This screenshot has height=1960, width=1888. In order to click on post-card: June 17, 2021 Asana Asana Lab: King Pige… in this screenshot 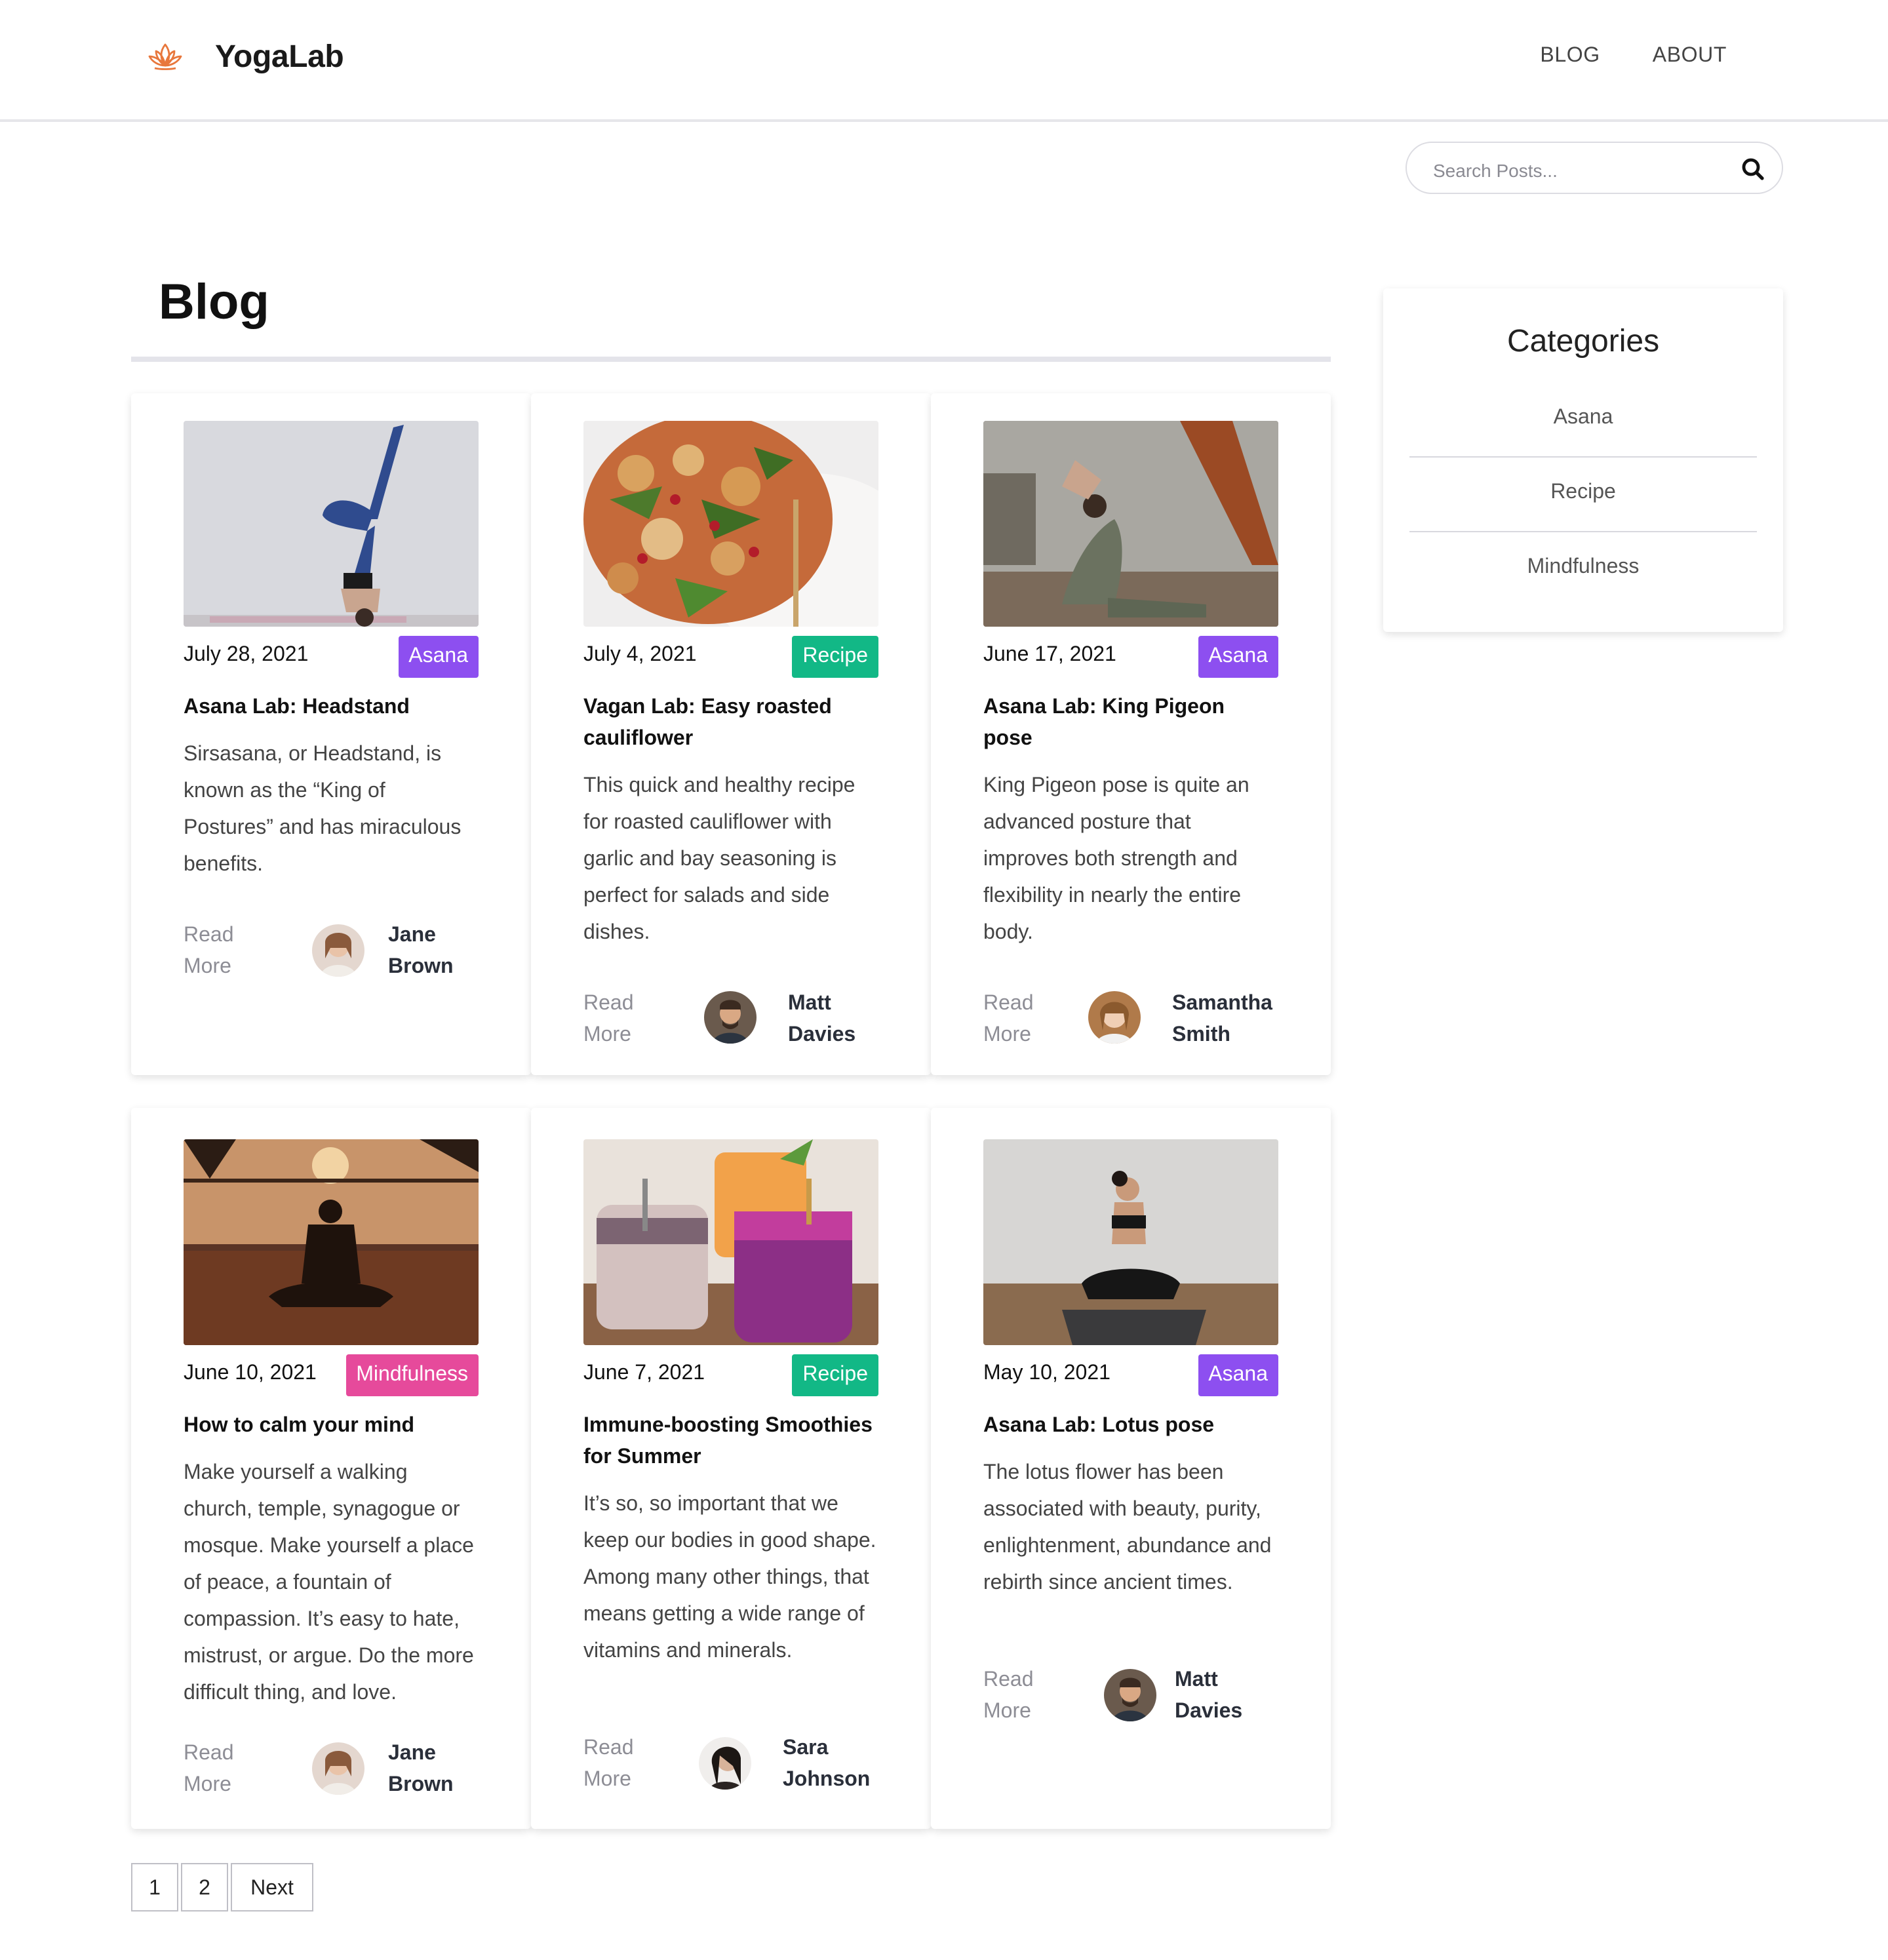, I will do `click(1131, 734)`.